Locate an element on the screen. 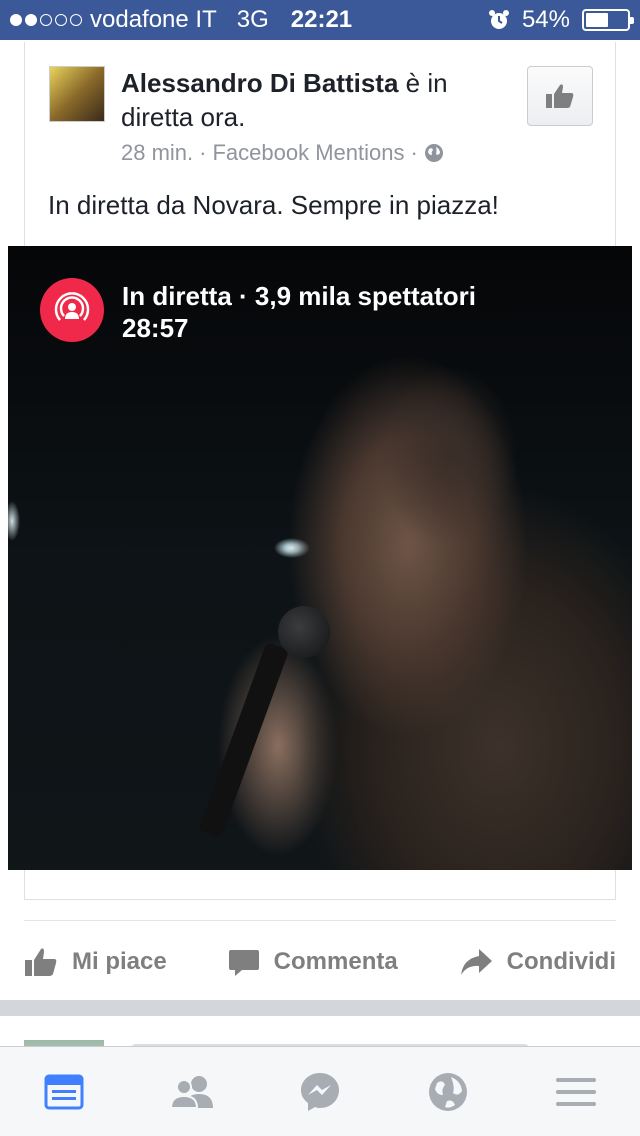 The height and width of the screenshot is (1136, 640). actions-divider is located at coordinates (320, 920).